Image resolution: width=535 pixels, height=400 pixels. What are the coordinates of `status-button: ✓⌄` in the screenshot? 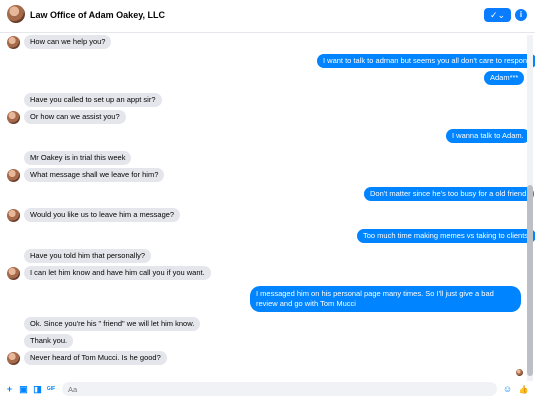 It's located at (497, 15).